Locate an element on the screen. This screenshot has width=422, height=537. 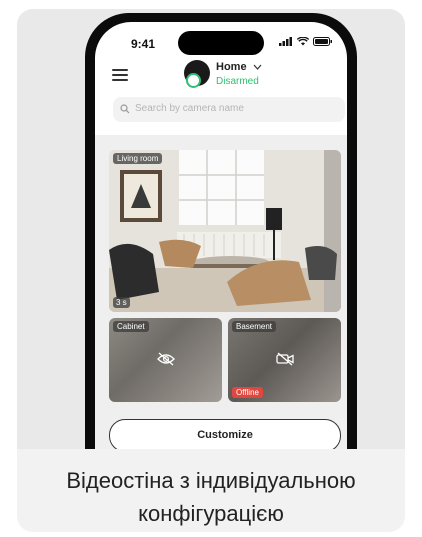
camera-tile-cabinet: Cabinet is located at coordinates (165, 360).